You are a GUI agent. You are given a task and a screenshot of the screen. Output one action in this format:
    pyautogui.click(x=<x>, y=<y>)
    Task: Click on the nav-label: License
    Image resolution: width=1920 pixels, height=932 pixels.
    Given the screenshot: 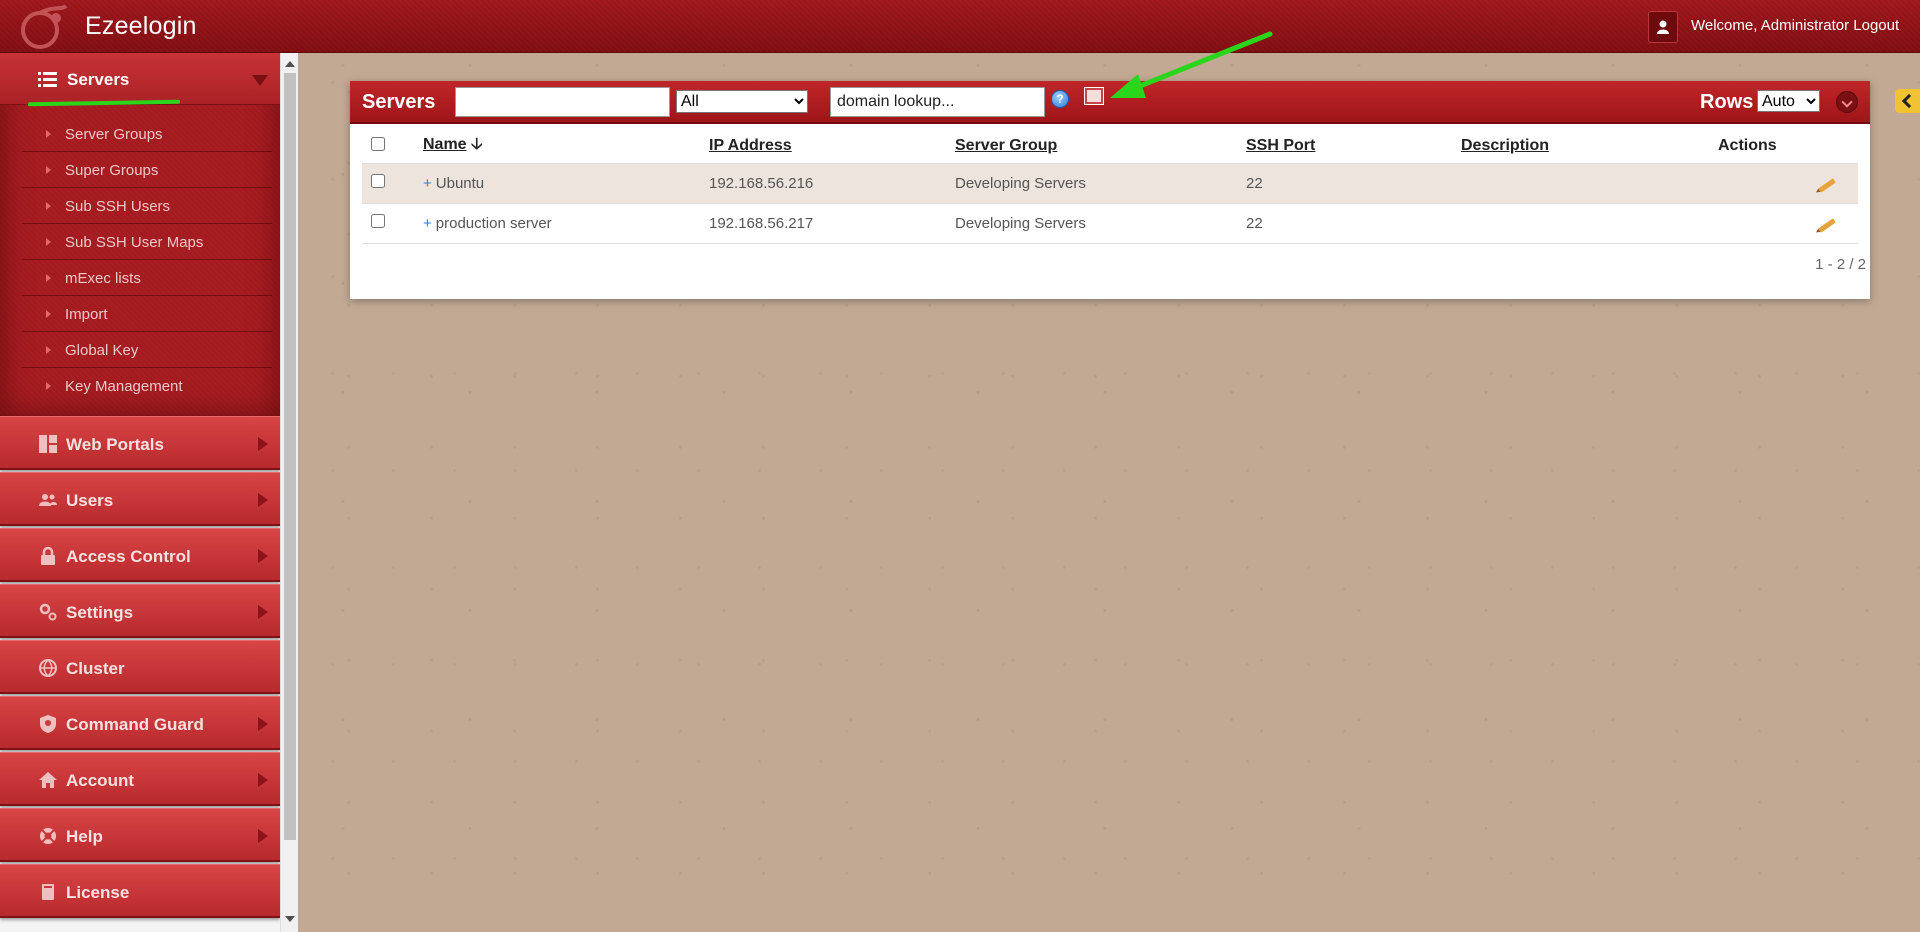 What is the action you would take?
    pyautogui.click(x=98, y=892)
    